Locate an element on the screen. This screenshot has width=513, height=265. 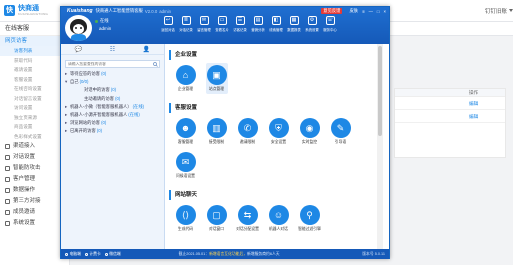
feedback-button: 意见反馈 is located at coordinates (332, 11).